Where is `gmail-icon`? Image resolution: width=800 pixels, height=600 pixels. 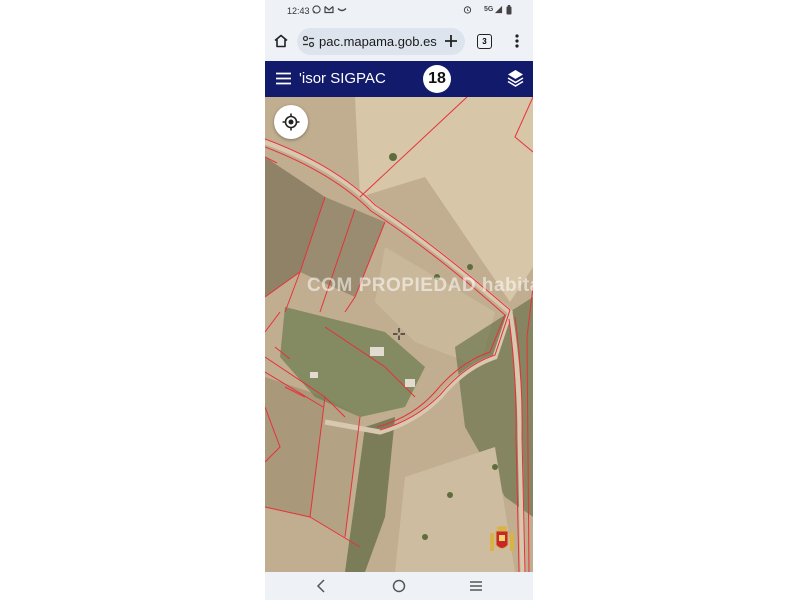
gmail-icon is located at coordinates (329, 10).